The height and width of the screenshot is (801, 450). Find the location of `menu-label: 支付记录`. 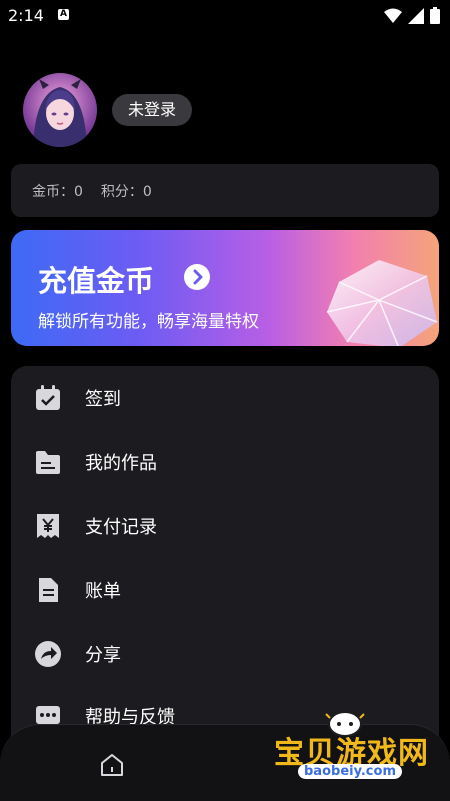

menu-label: 支付记录 is located at coordinates (121, 527).